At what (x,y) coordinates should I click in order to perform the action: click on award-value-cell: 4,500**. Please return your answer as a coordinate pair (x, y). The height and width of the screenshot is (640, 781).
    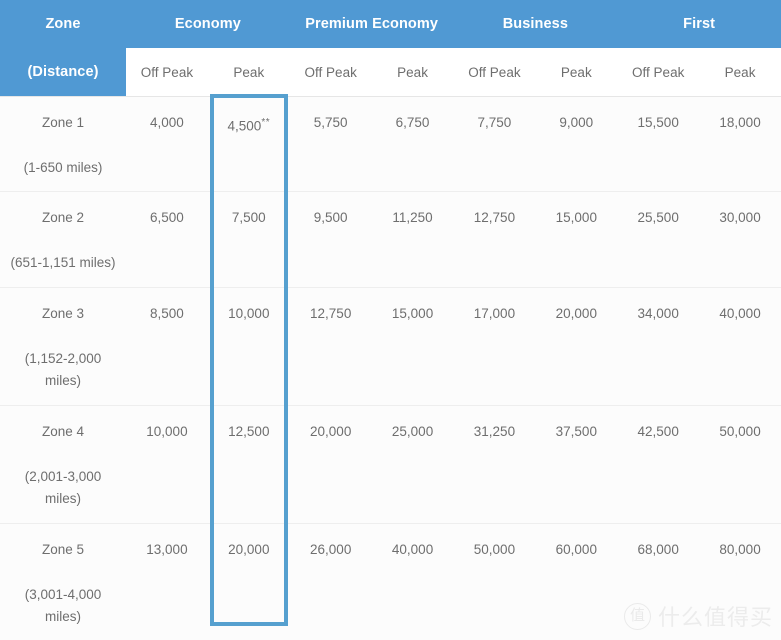
    Looking at the image, I should click on (248, 144).